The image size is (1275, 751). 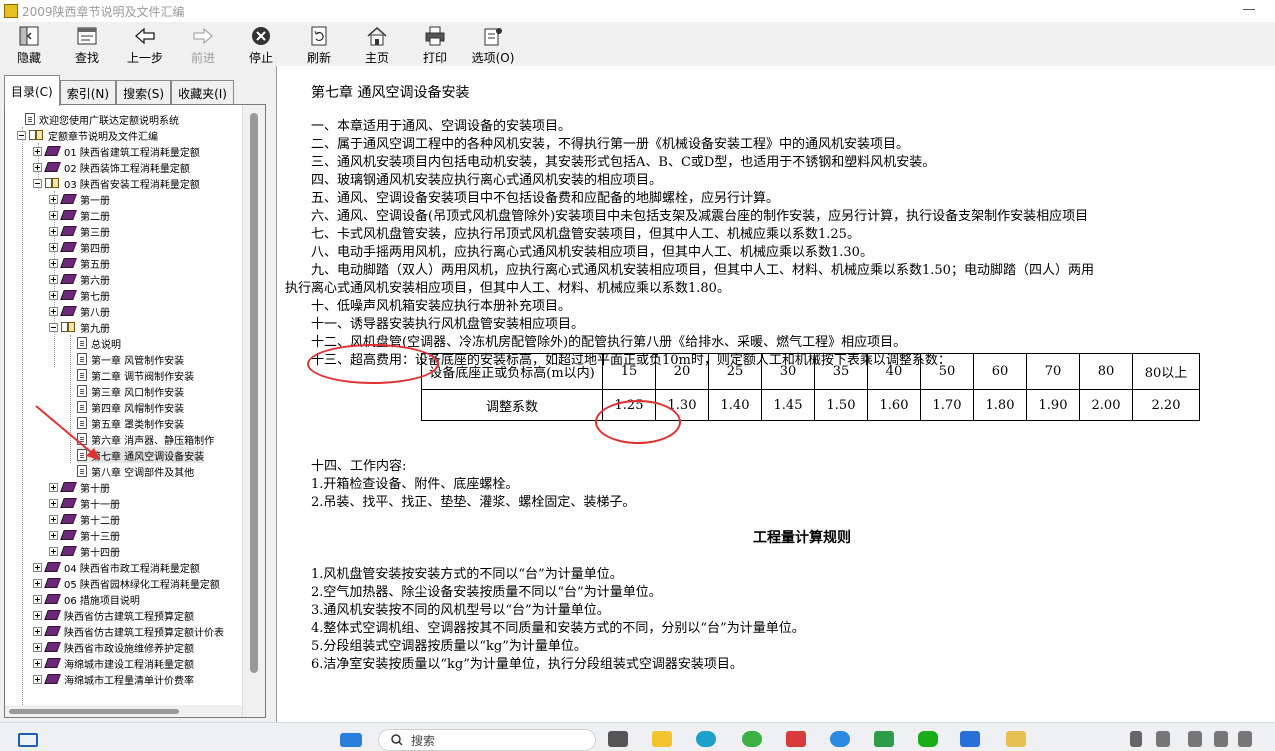 What do you see at coordinates (261, 44) in the screenshot?
I see `stop-button: 停止` at bounding box center [261, 44].